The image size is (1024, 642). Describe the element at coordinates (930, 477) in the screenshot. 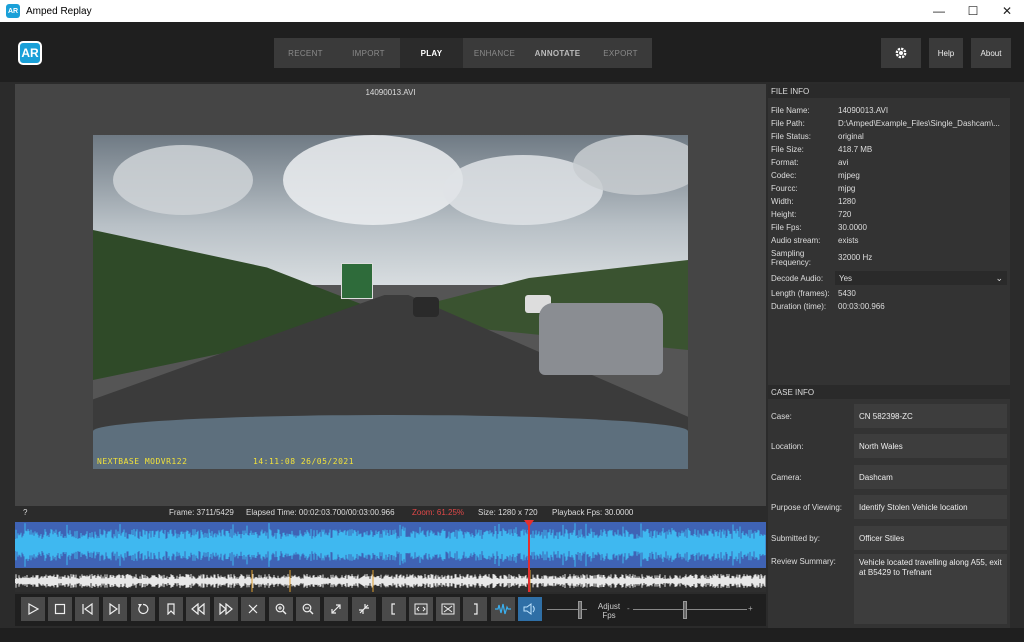

I see `camera-field: Dashcam` at that location.